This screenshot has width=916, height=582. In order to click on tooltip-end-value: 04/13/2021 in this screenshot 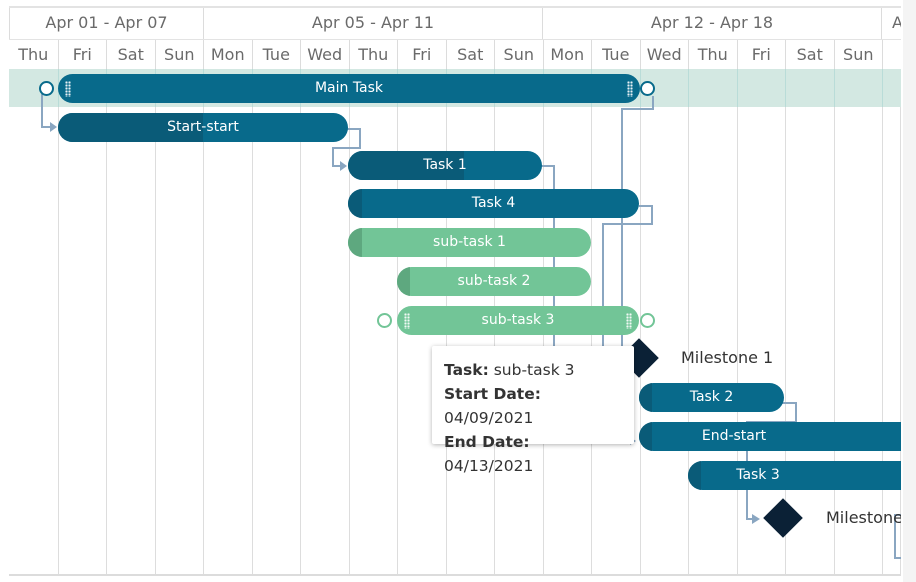, I will do `click(489, 466)`.